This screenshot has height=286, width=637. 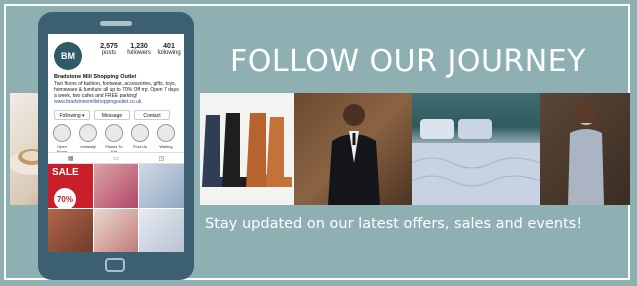 I want to click on post-handbags, so click(x=116, y=186).